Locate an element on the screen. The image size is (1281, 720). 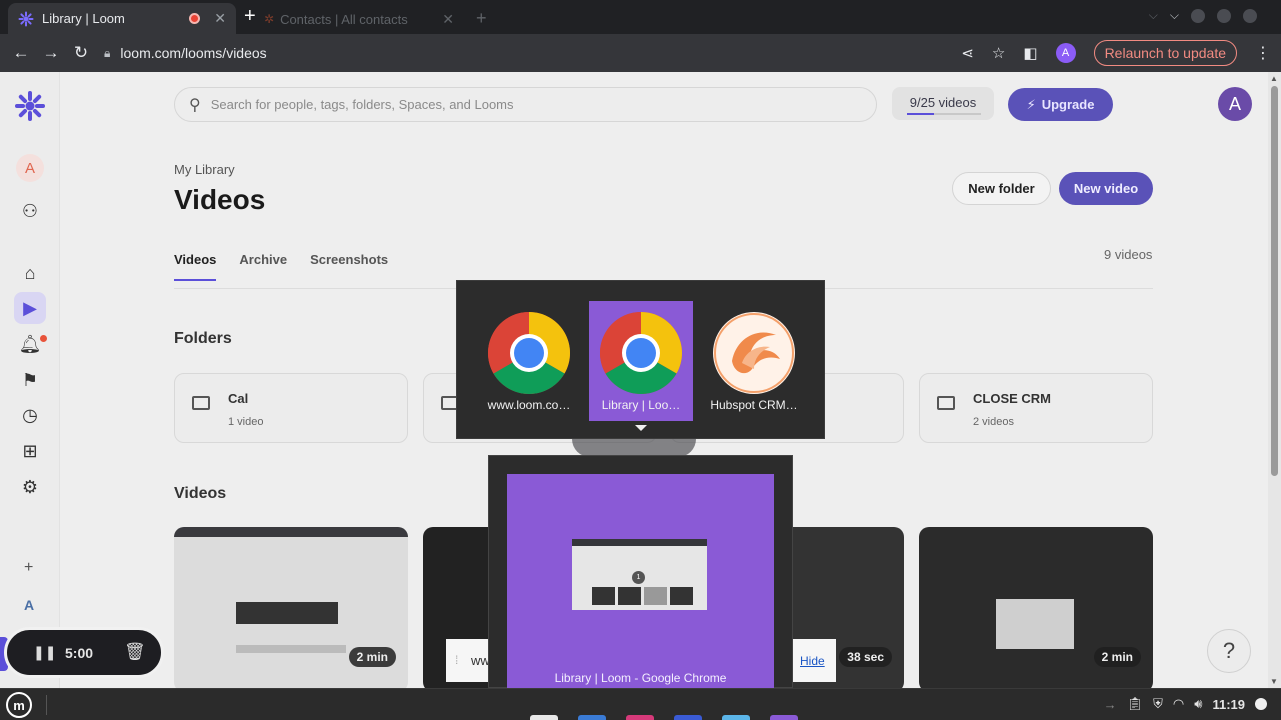
shield-icon: ⛨ is located at coordinates (1158, 704).